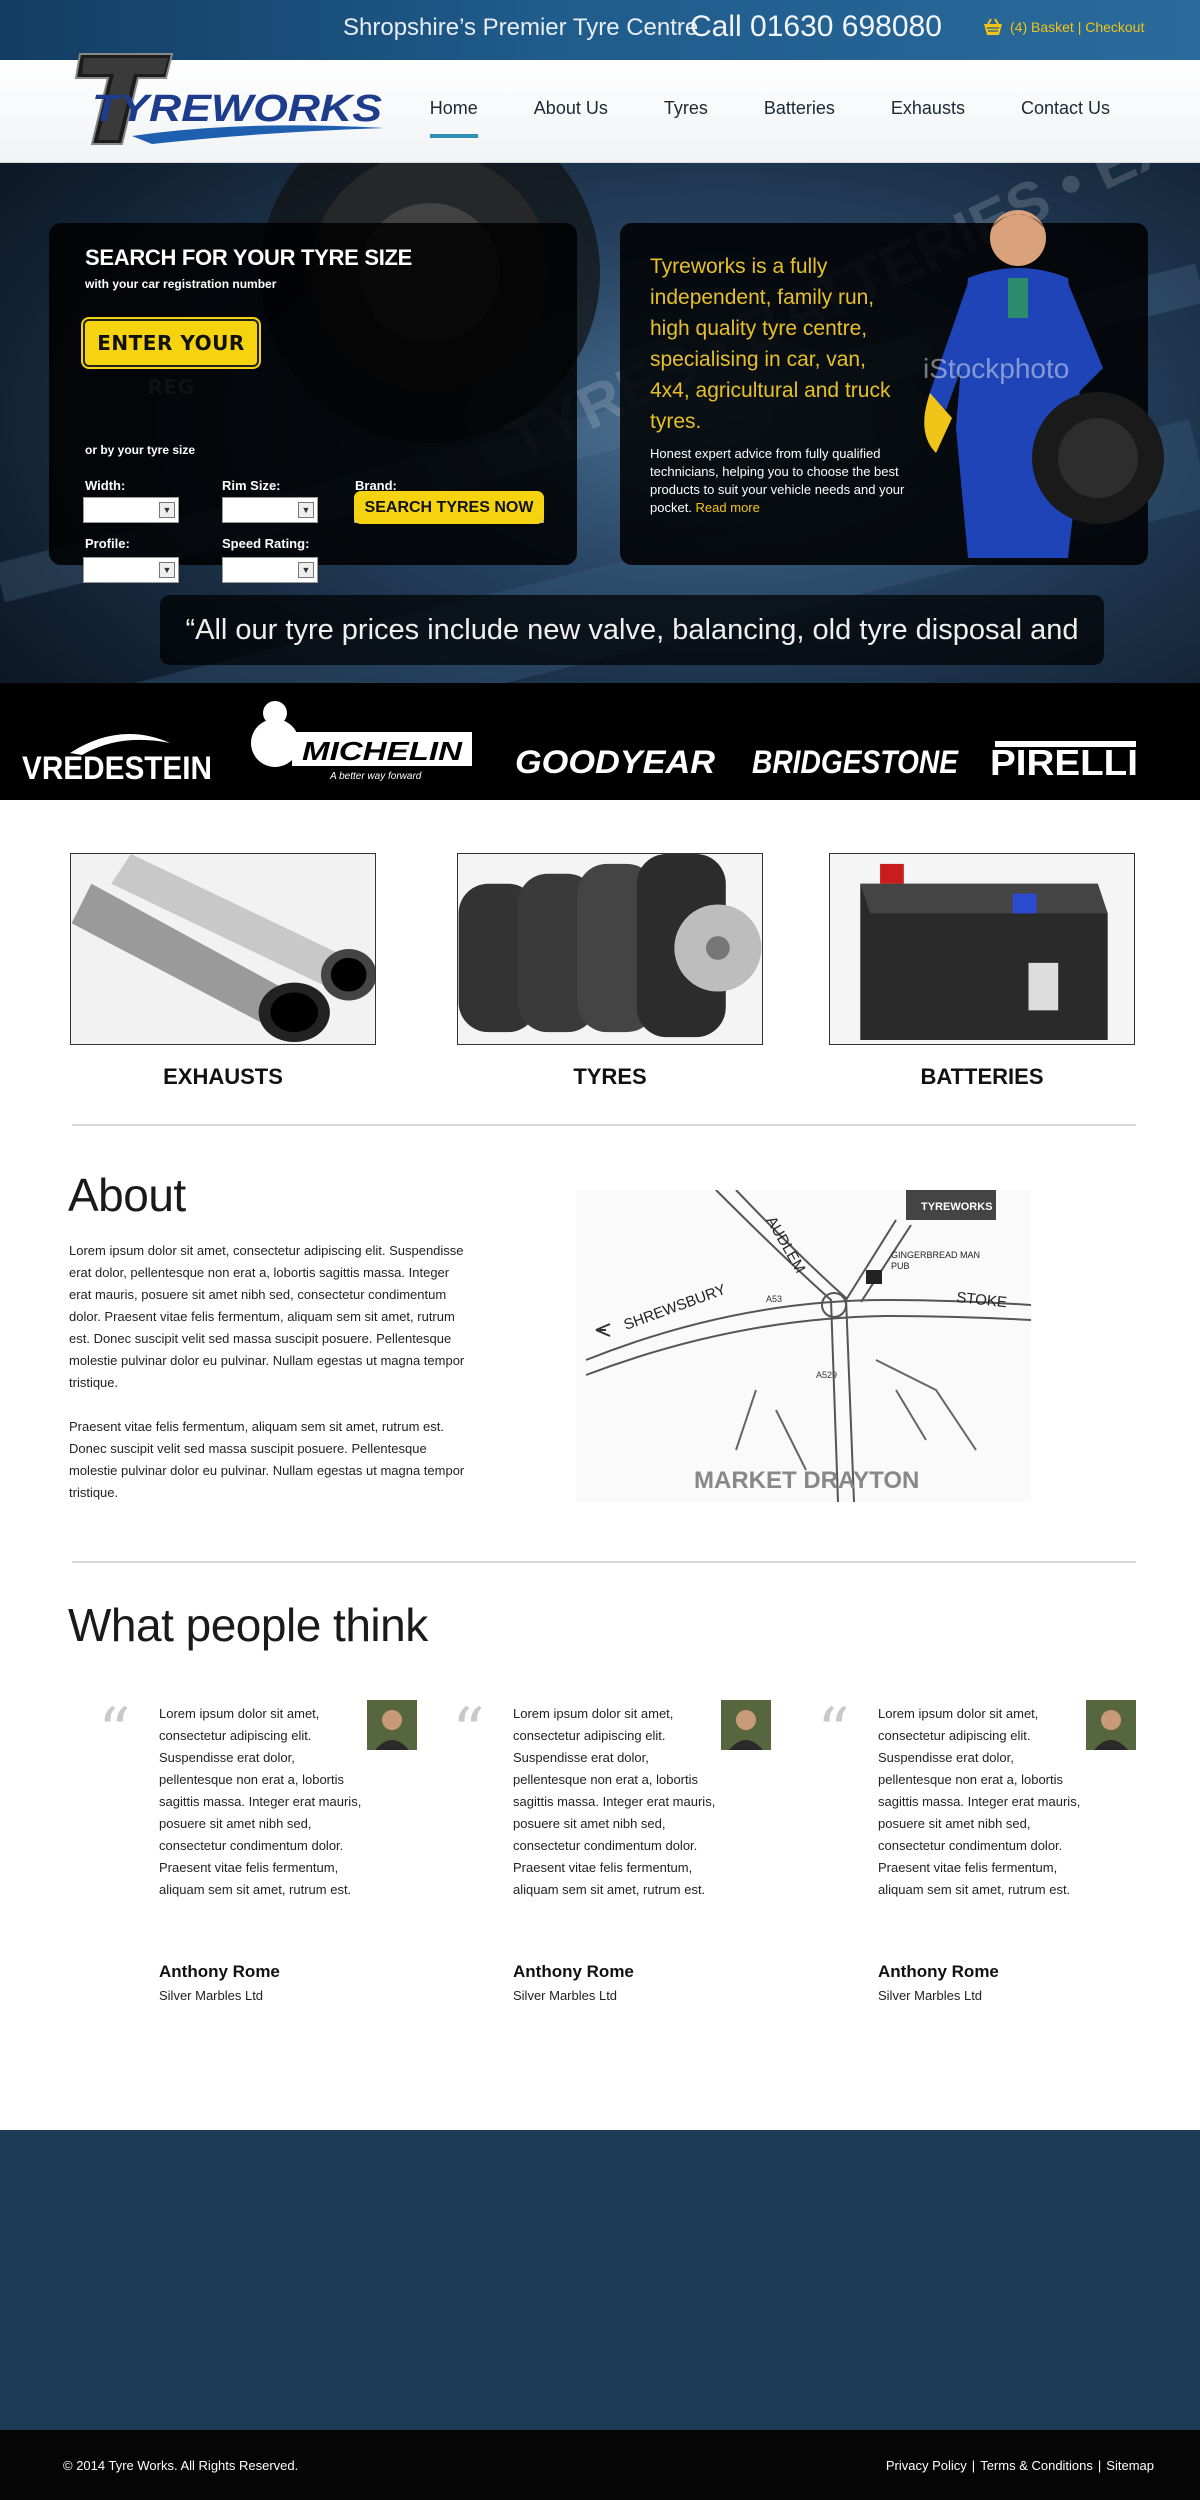  I want to click on rim-size-label: Rim Size:, so click(251, 485).